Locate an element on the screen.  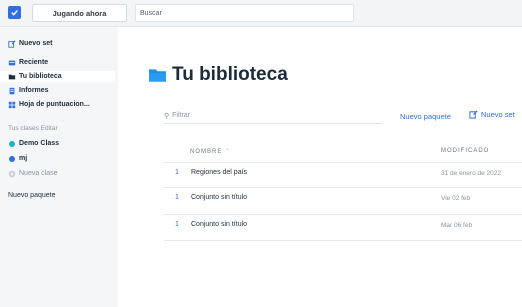
row-modified: Vie 02 feb is located at coordinates (456, 198).